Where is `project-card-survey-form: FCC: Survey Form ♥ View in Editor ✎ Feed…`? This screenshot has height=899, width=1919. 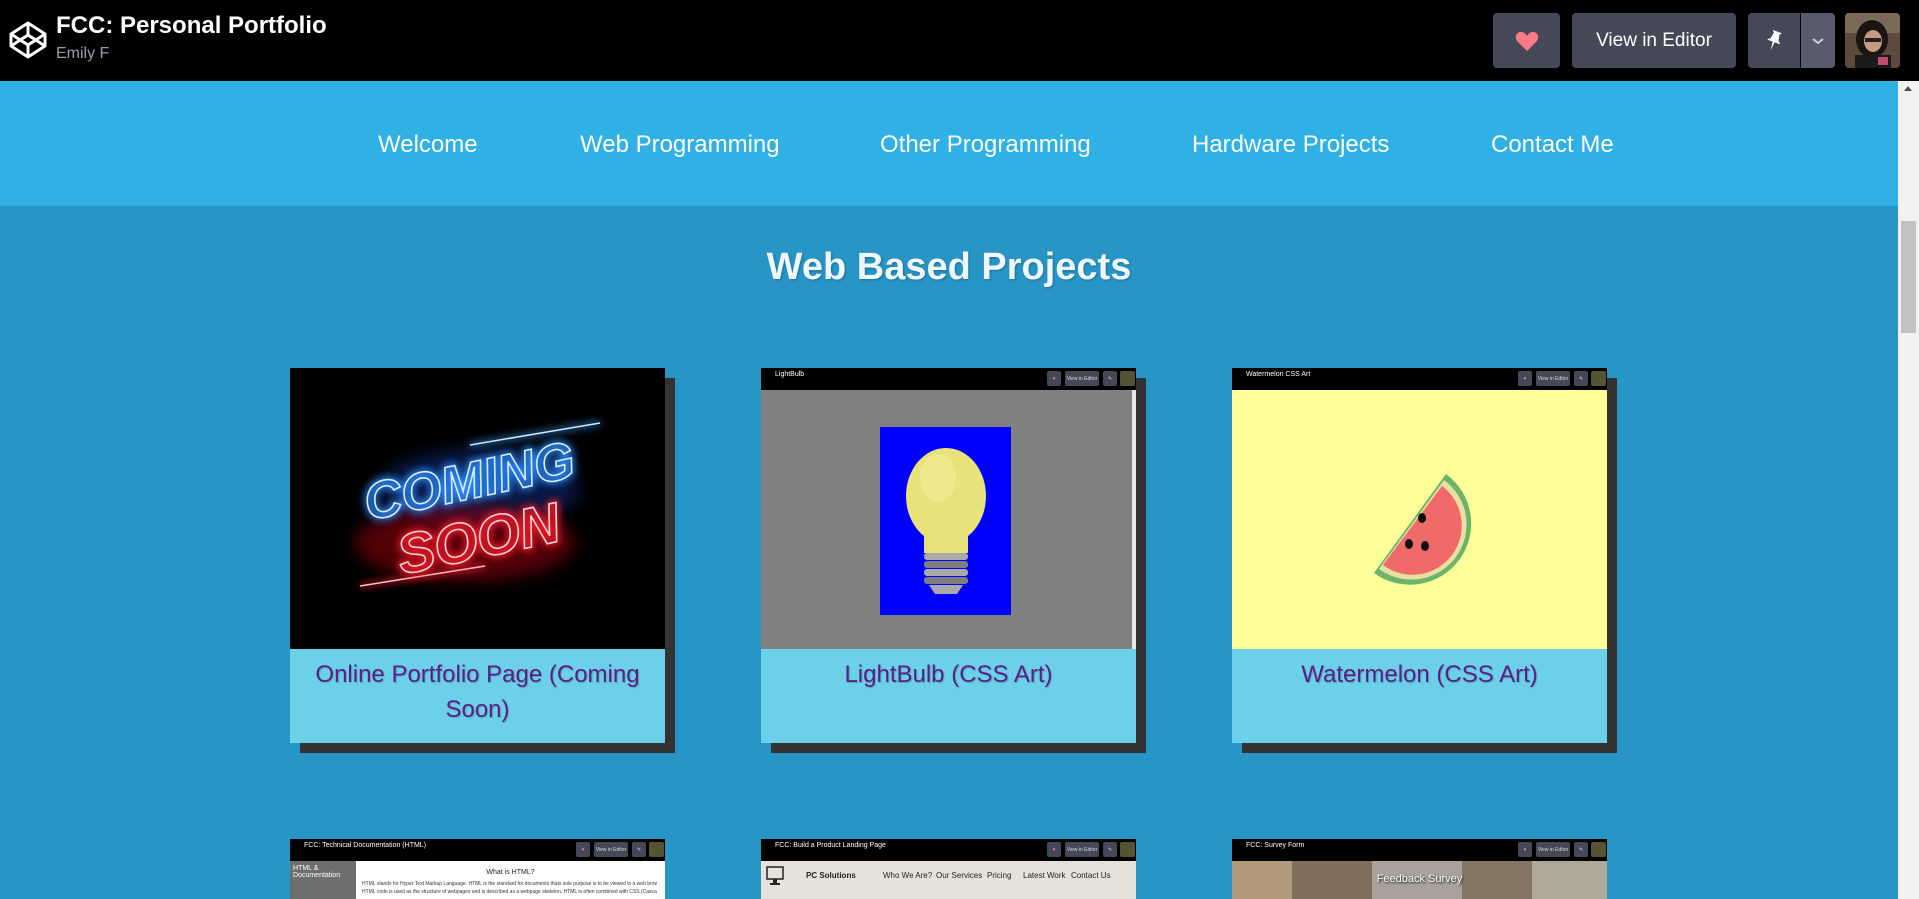
project-card-survey-form: FCC: Survey Form ♥ View in Editor ✎ Feed… is located at coordinates (1419, 869).